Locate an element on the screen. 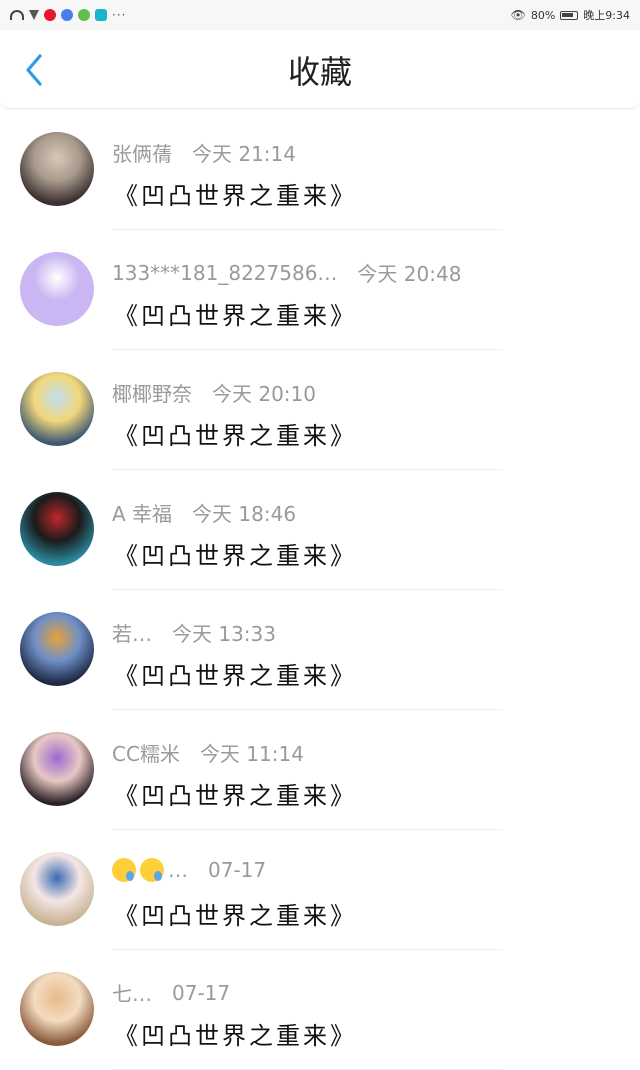 The width and height of the screenshot is (640, 1070). list-item: 133***181_8227586… 今天 20:48 《凹凸世界之重来》 is located at coordinates (320, 290).